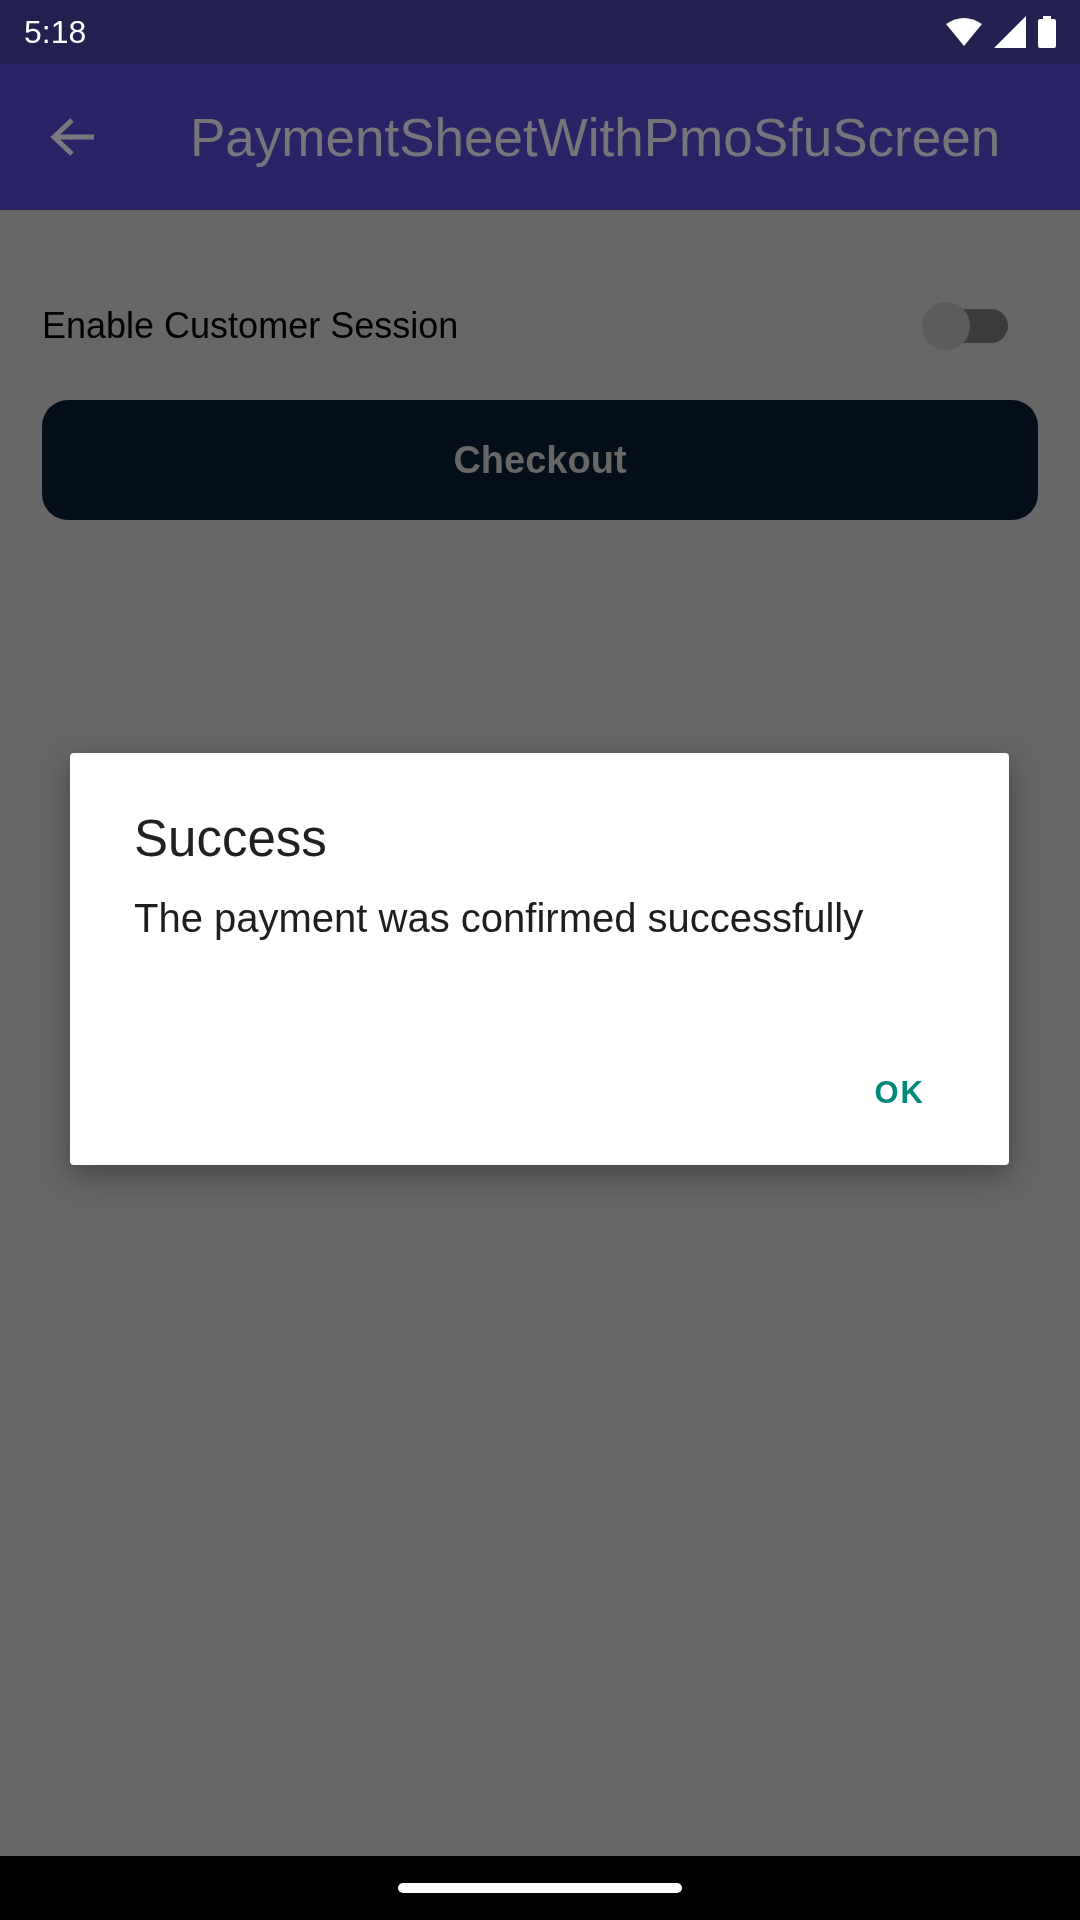 This screenshot has width=1080, height=1920. What do you see at coordinates (899, 1093) in the screenshot?
I see `dialog-button: OK` at bounding box center [899, 1093].